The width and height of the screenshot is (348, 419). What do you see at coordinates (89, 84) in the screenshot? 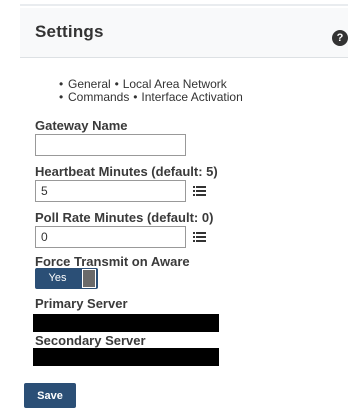
I see `nav-link-general: General` at bounding box center [89, 84].